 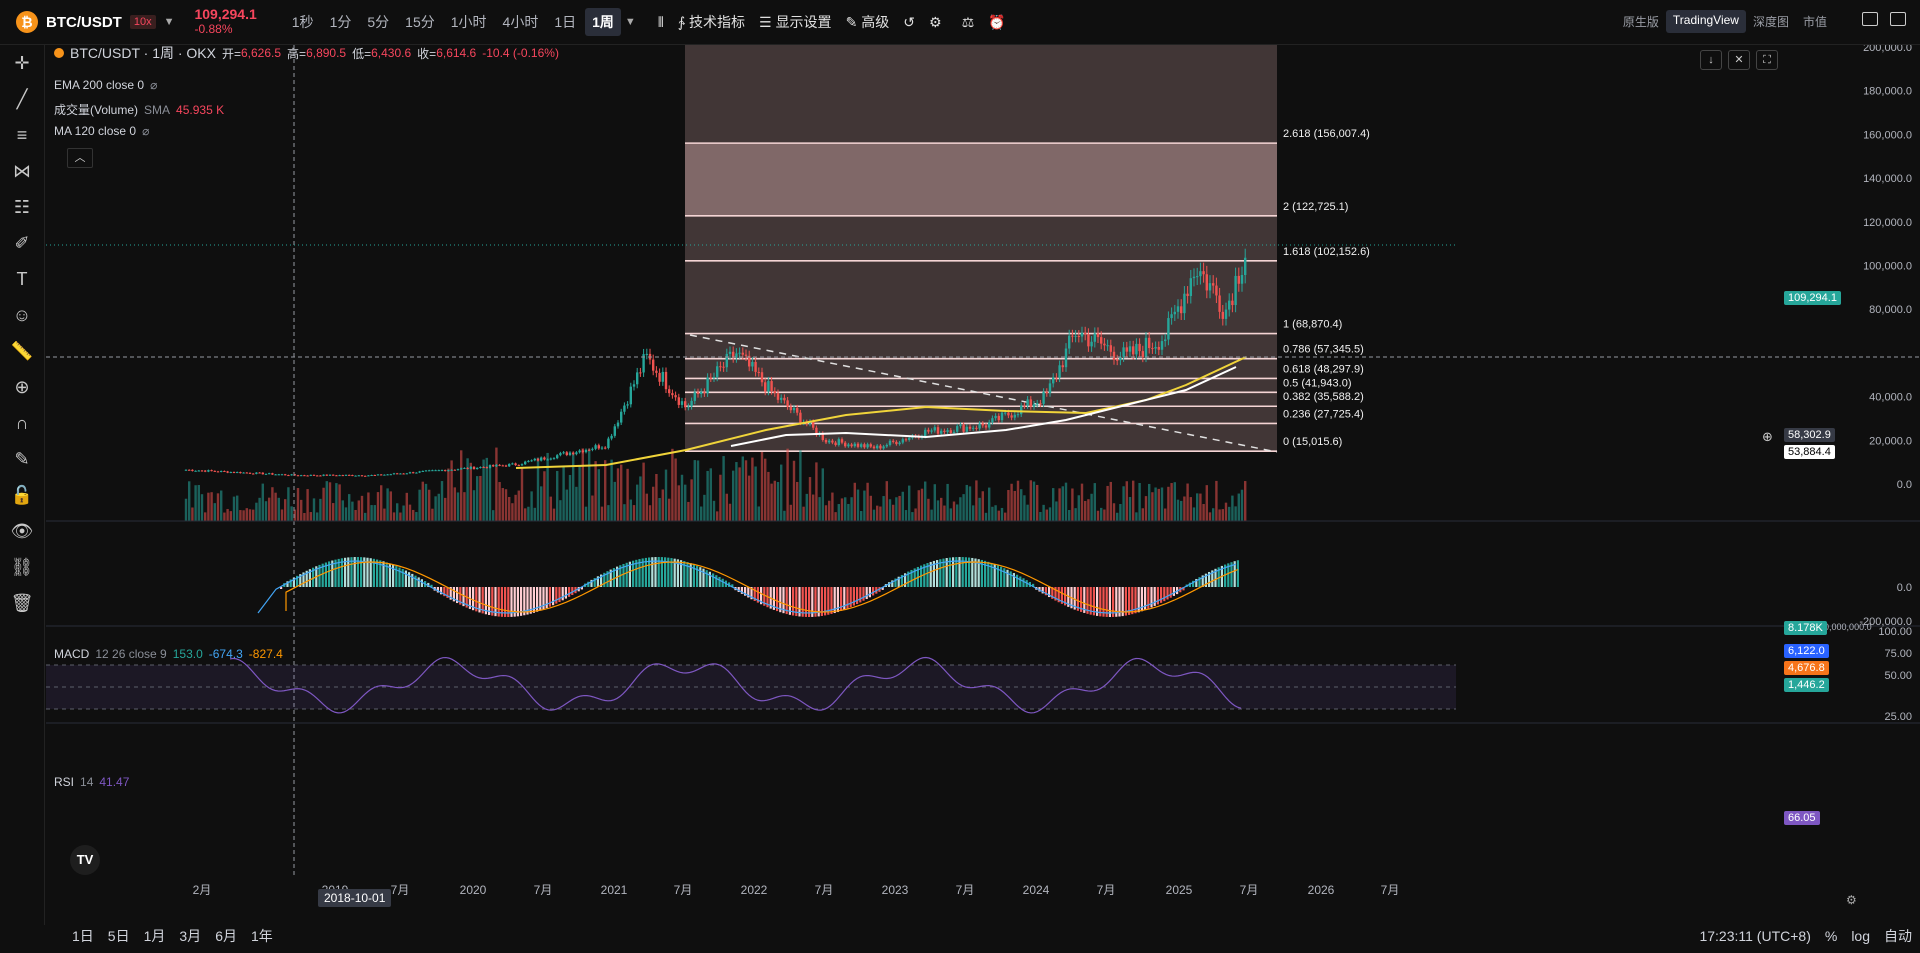 I want to click on range-5d: 5日, so click(x=119, y=936).